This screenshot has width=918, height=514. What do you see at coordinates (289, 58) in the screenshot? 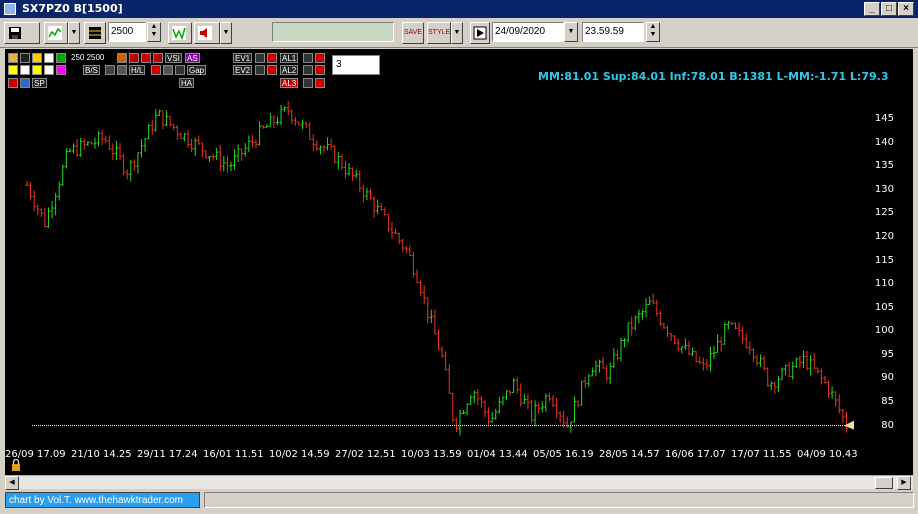
I see `al1-button: AL1` at bounding box center [289, 58].